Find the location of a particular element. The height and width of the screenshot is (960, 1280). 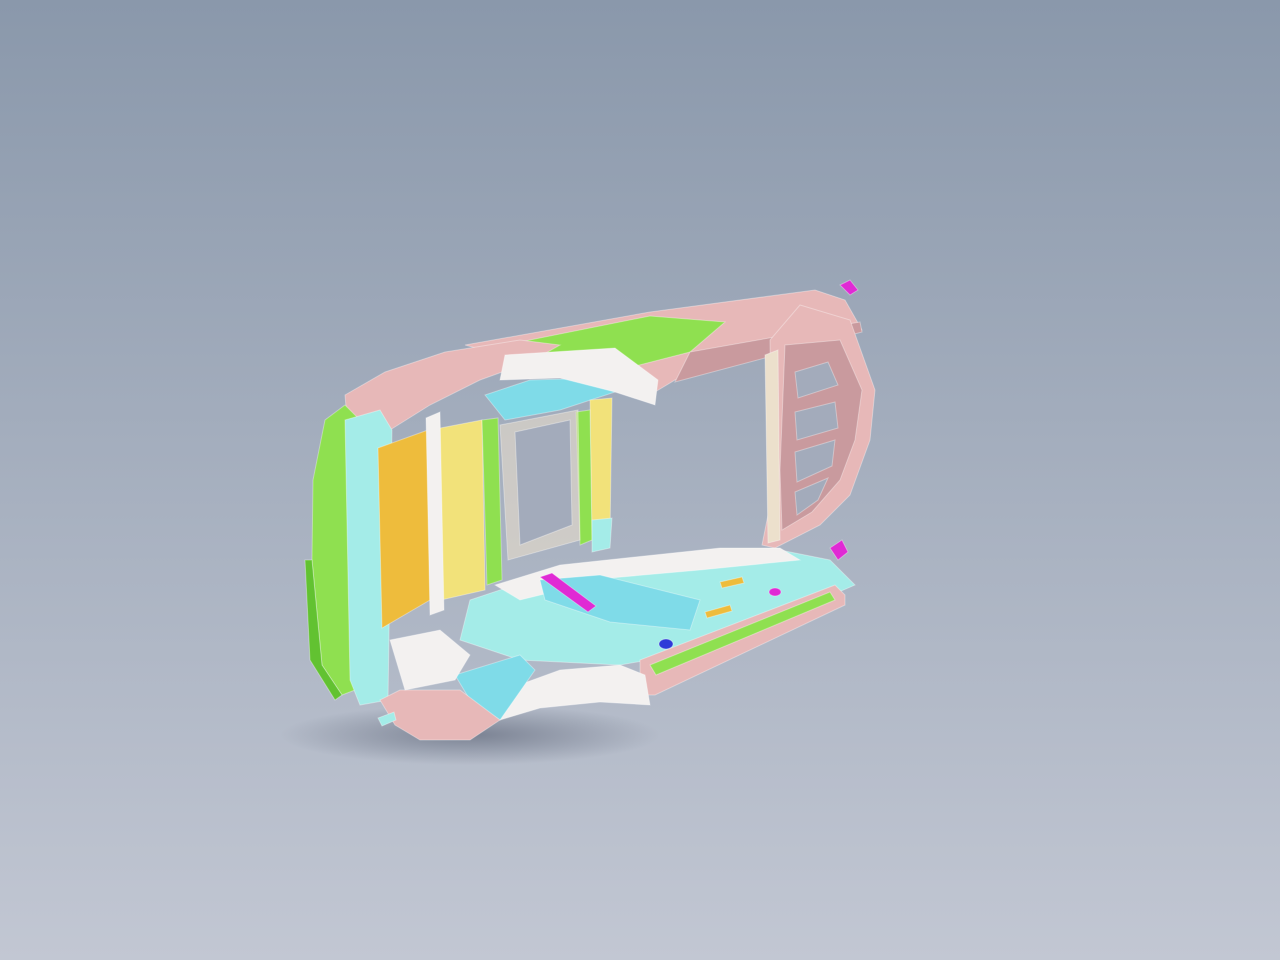

b-pillar-cyan-foot is located at coordinates (602, 535).